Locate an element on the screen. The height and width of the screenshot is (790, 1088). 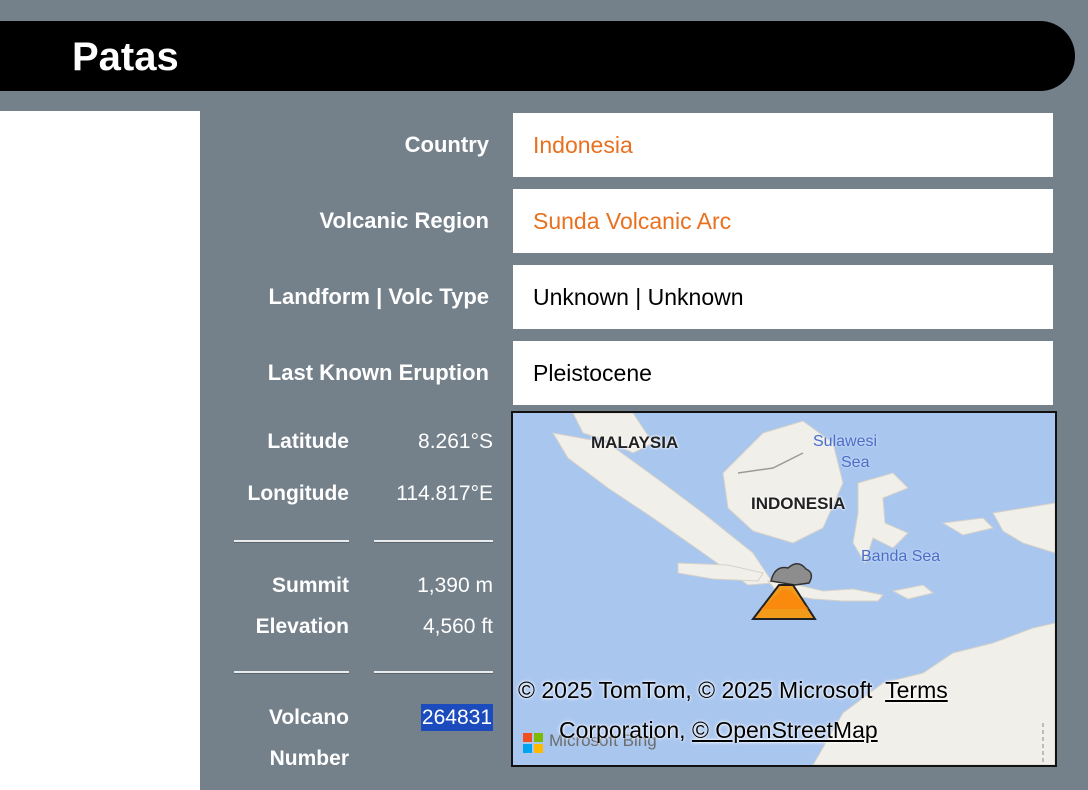
volcano-number-selected-text: 264831 is located at coordinates (456, 717).